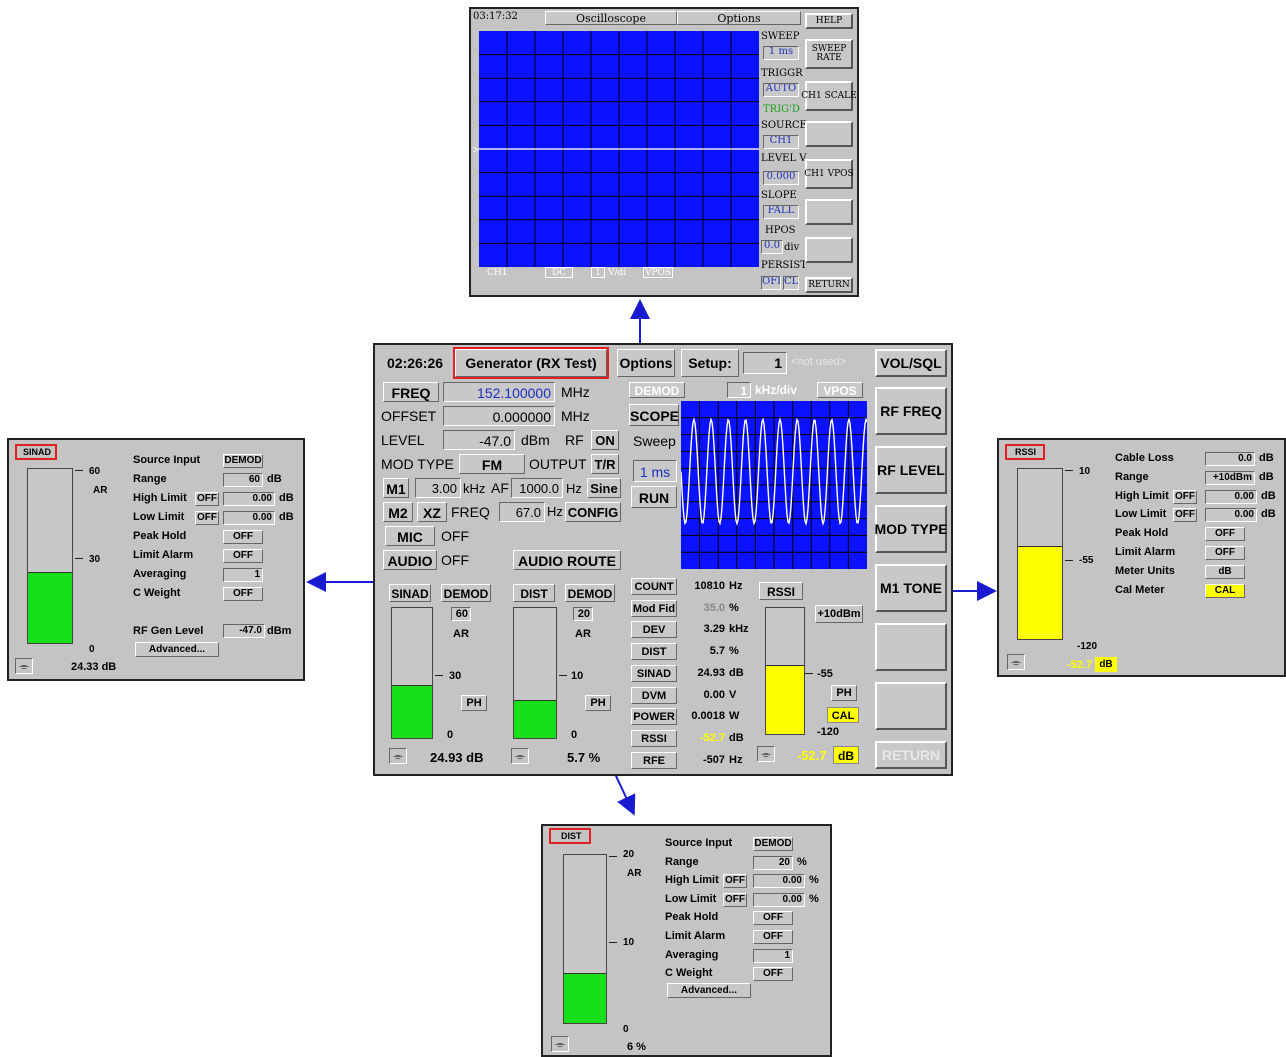 The height and width of the screenshot is (1057, 1286). I want to click on mini-scope-source: DEMOD, so click(657, 390).